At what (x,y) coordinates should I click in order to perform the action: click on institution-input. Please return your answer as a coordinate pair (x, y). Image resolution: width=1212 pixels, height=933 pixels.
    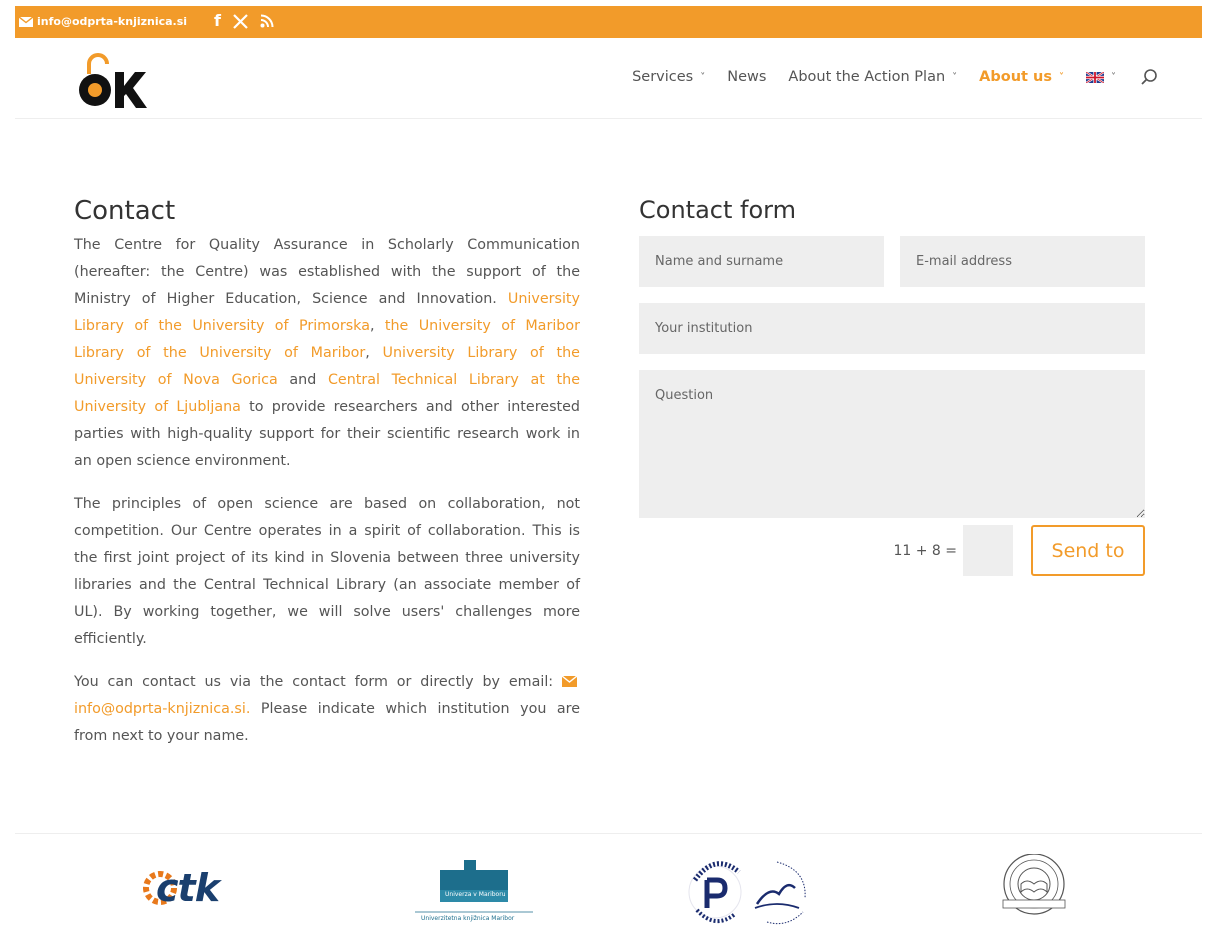
    Looking at the image, I should click on (892, 328).